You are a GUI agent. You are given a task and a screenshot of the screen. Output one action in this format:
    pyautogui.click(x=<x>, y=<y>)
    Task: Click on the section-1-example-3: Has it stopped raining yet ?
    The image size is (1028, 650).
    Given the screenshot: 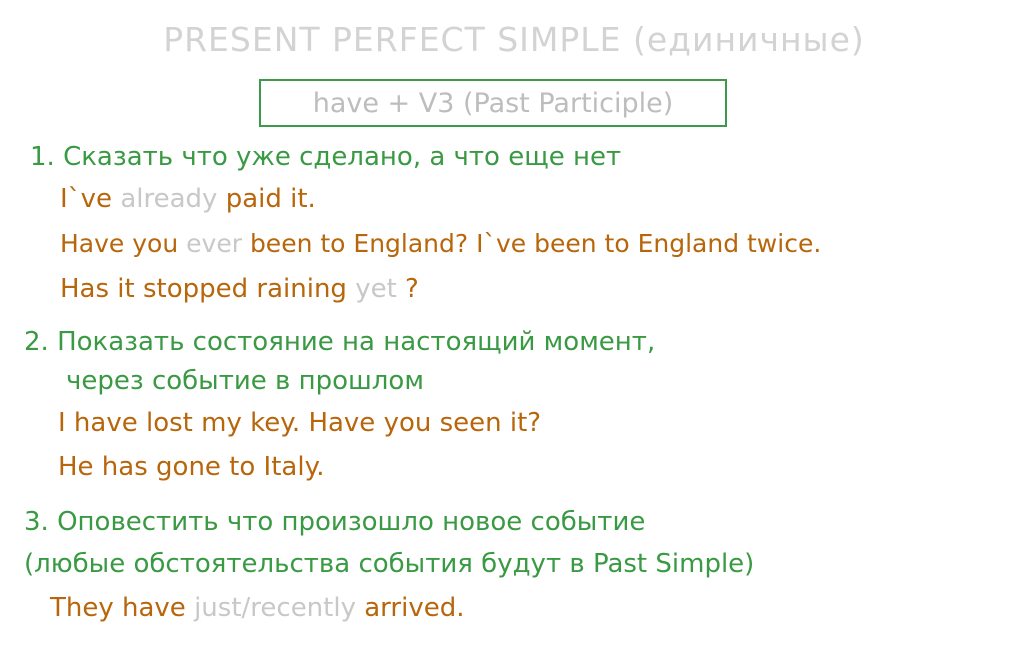 What is the action you would take?
    pyautogui.click(x=239, y=289)
    